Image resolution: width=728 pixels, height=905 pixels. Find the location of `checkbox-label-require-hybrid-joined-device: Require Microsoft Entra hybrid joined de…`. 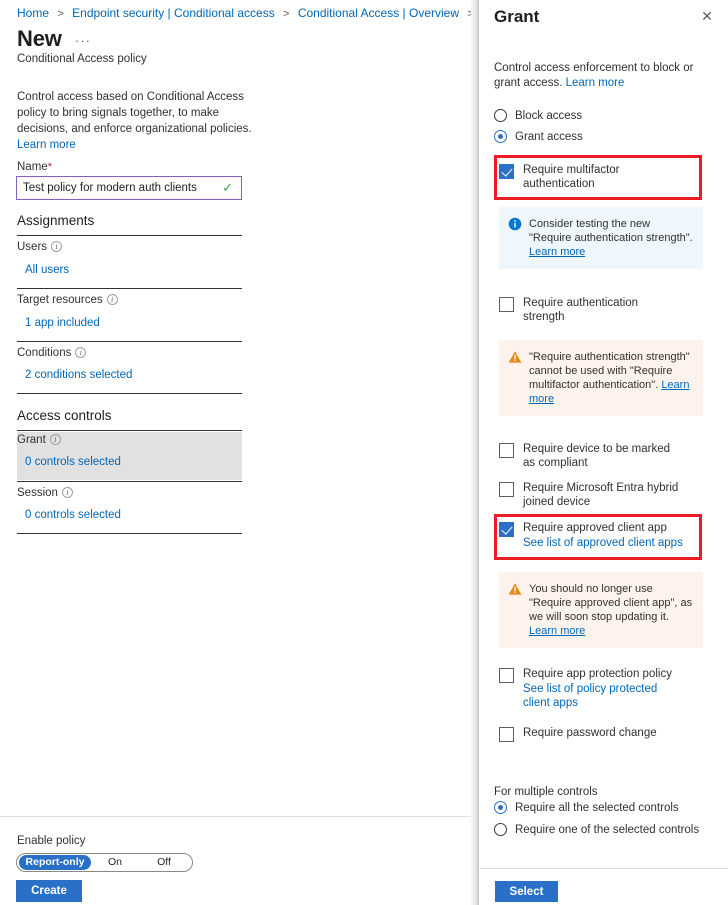

checkbox-label-require-hybrid-joined-device: Require Microsoft Entra hybrid joined de… is located at coordinates (601, 495).